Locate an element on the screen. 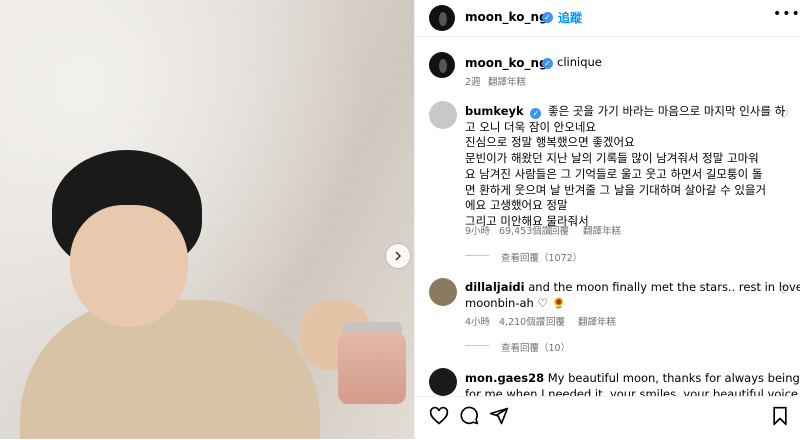  share-icon is located at coordinates (499, 416).